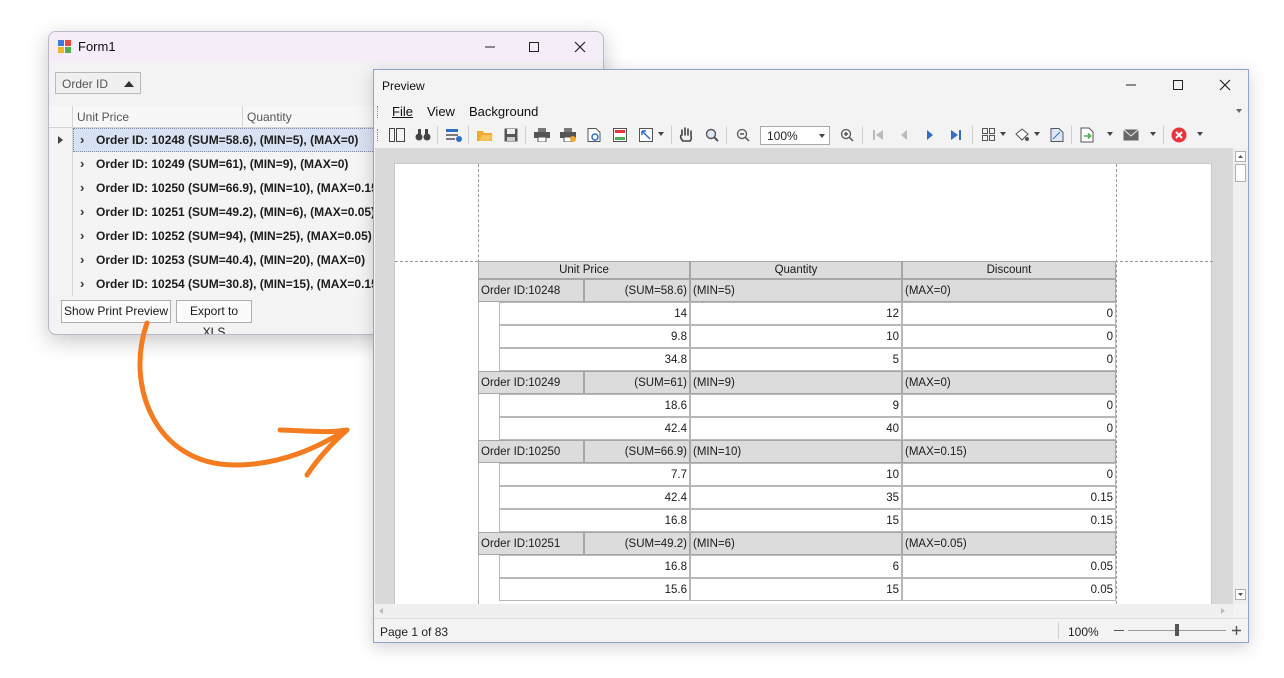  Describe the element at coordinates (414, 632) in the screenshot. I see `page-indicator: Page 1 of 83` at that location.